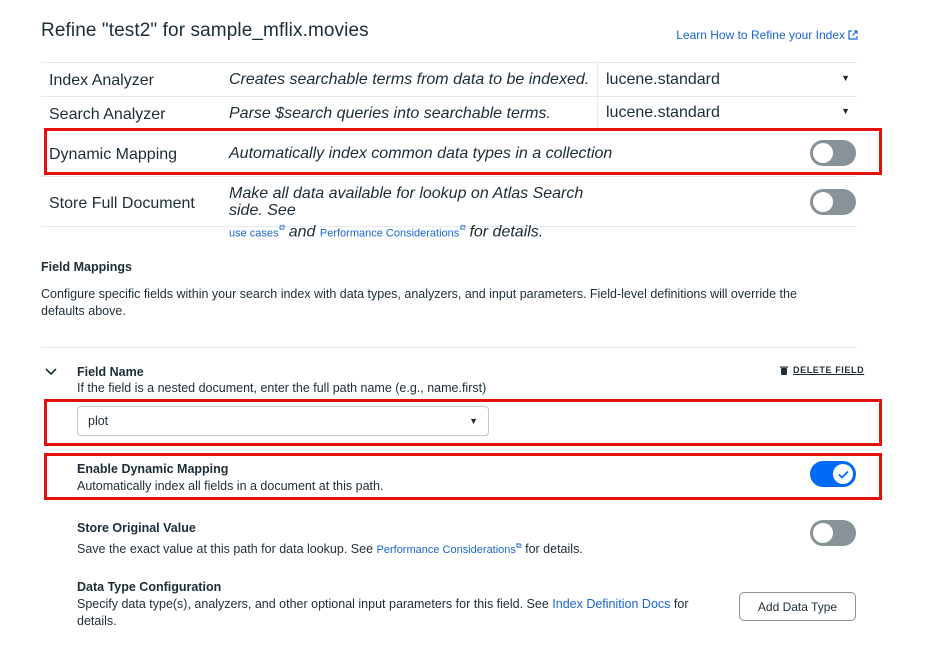  Describe the element at coordinates (110, 372) in the screenshot. I see `field-name-label: Field Name` at that location.